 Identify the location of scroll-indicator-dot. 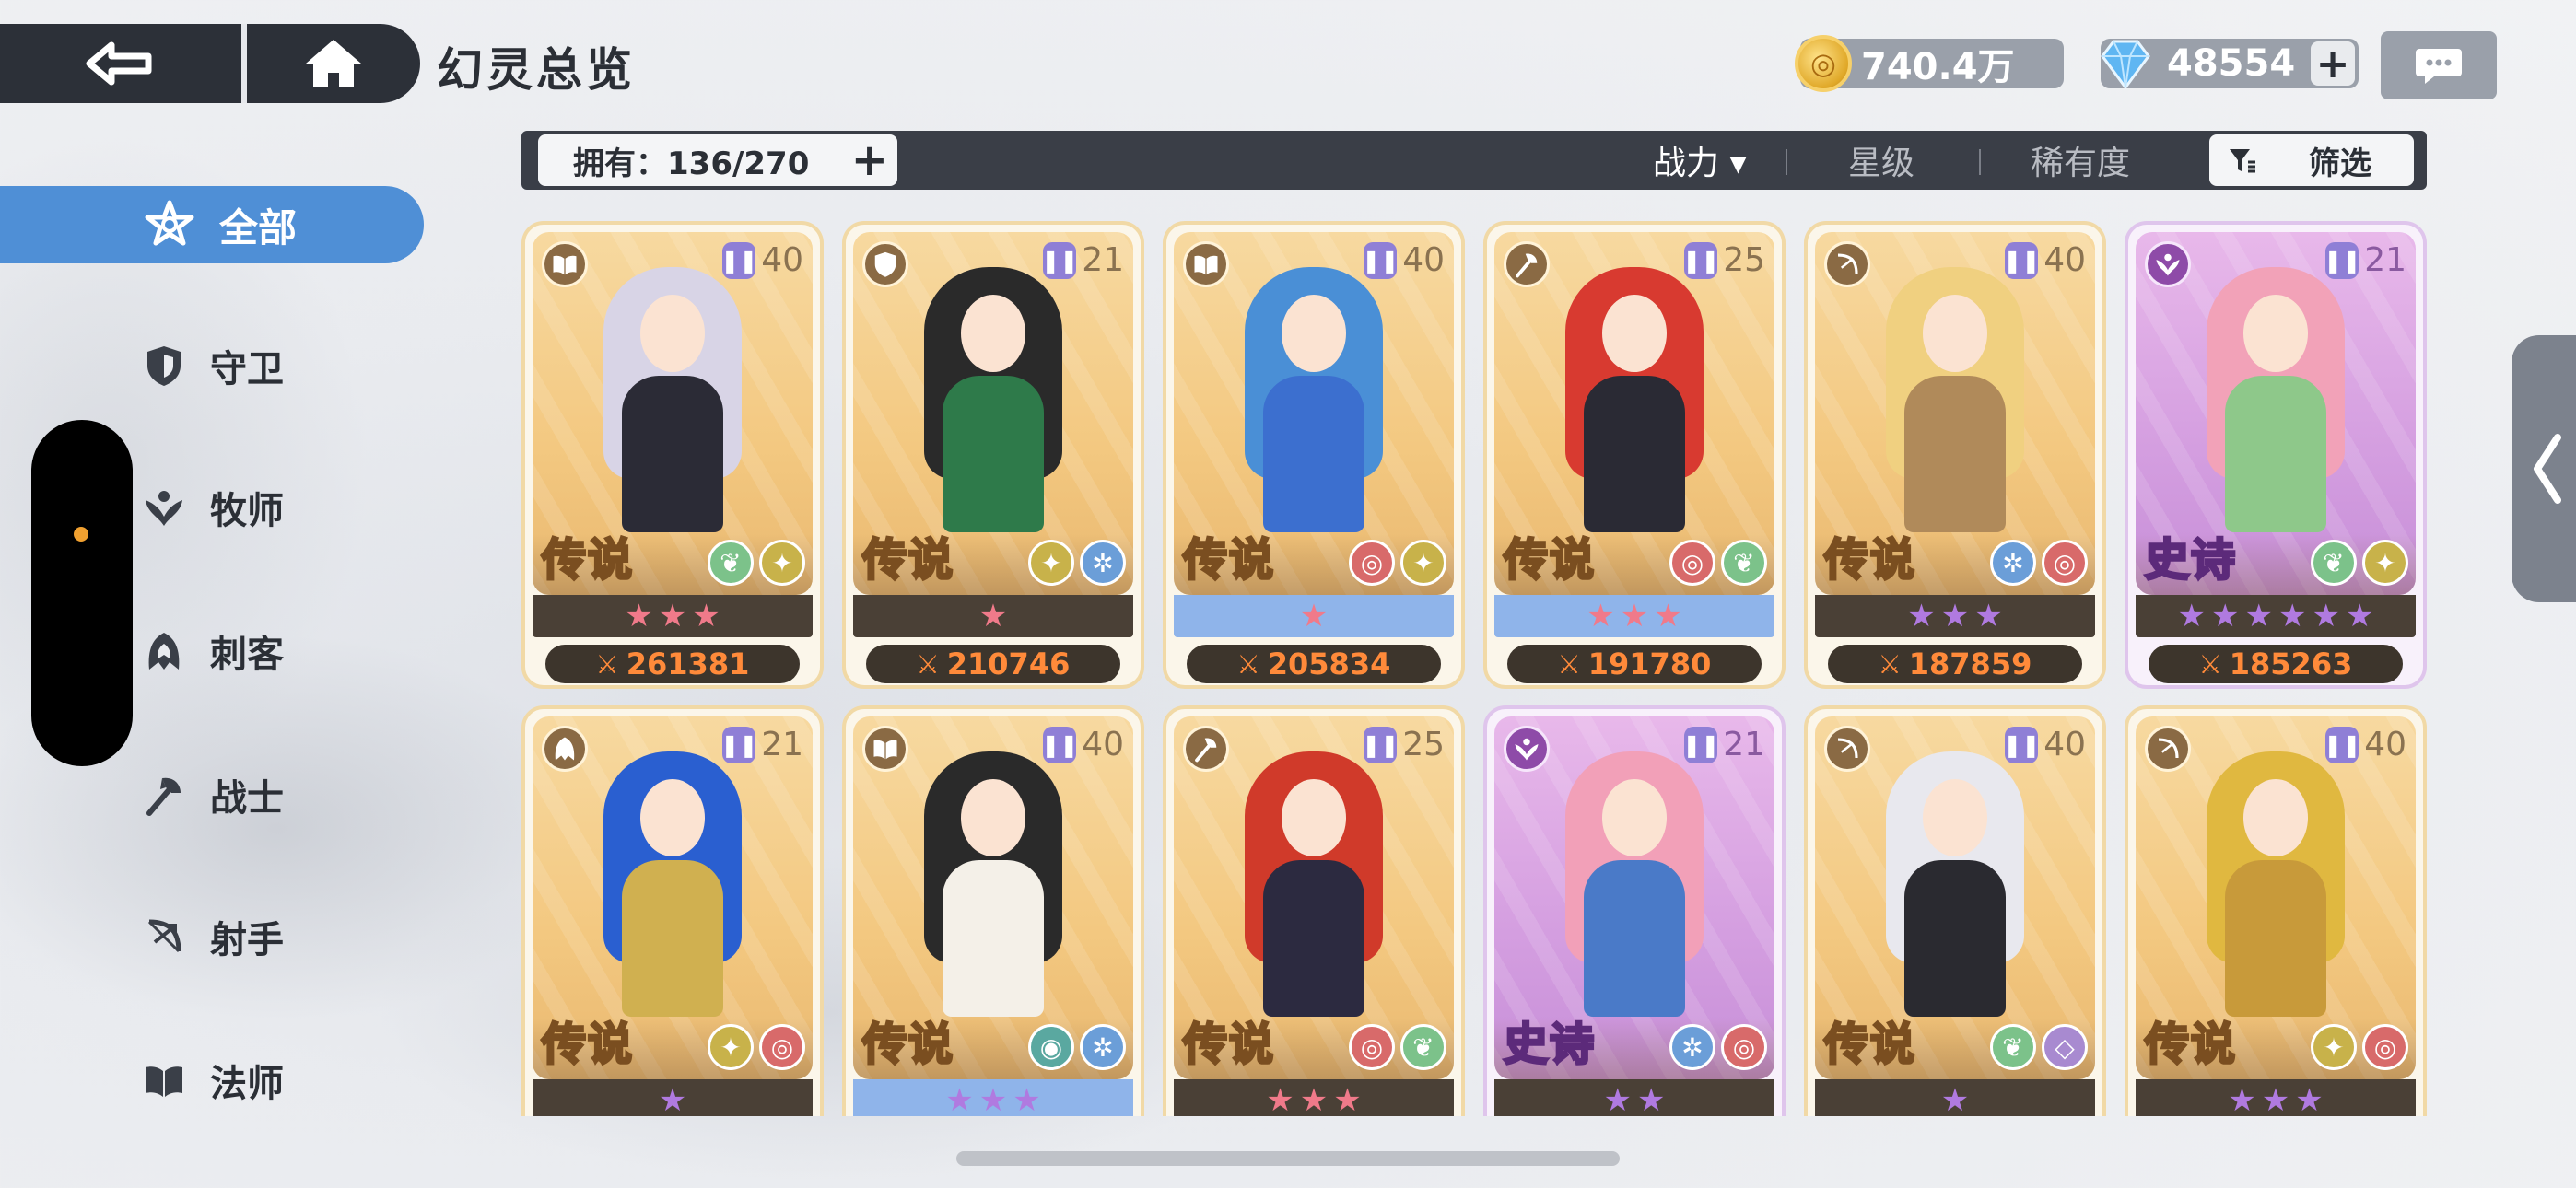
(81, 534).